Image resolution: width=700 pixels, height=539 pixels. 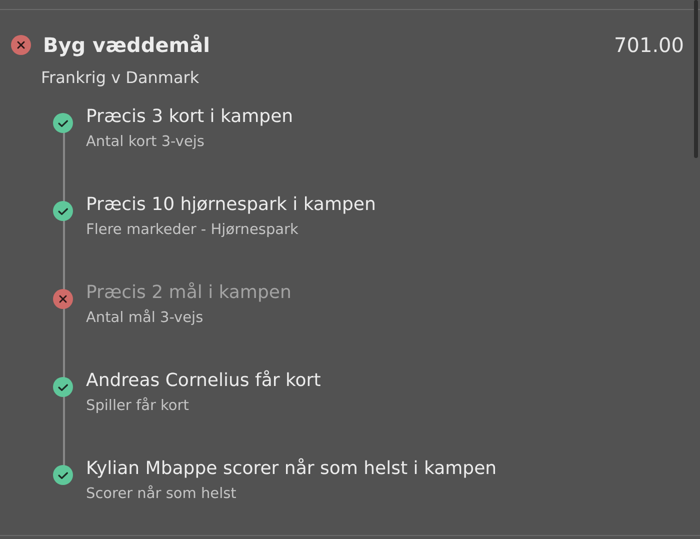 I want to click on market-name: Scorer når som helst, so click(x=162, y=494).